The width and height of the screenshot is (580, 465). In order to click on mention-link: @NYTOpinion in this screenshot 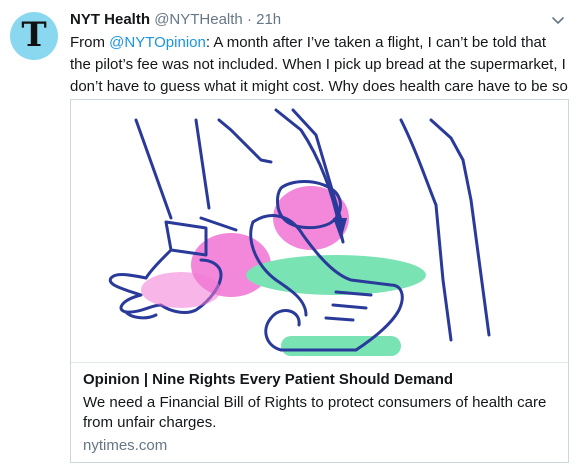, I will do `click(157, 42)`.